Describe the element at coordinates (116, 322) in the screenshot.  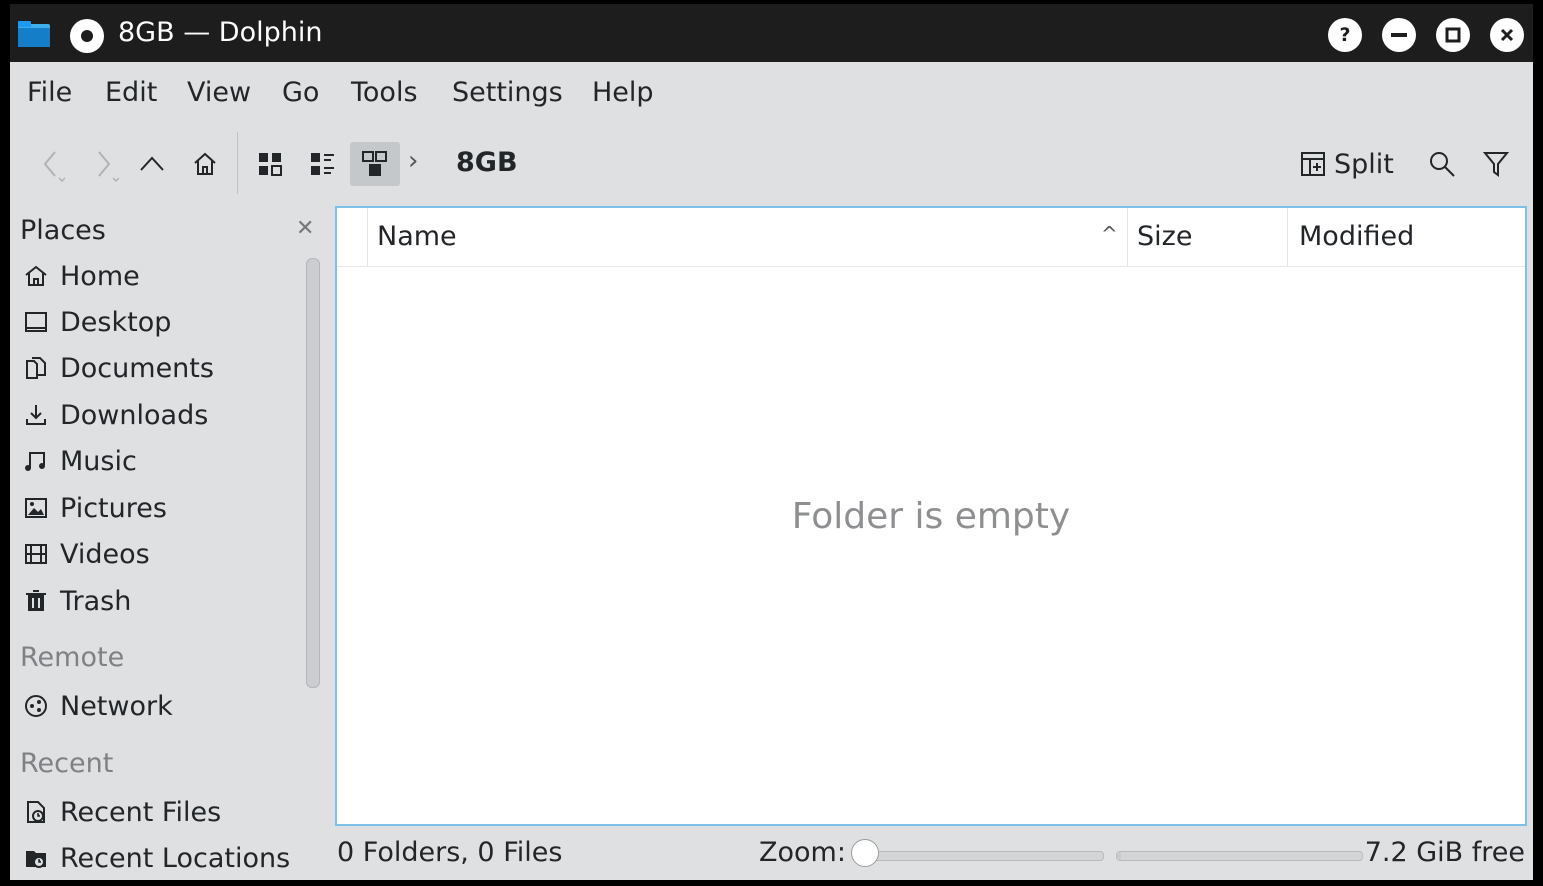
I see `places-item-label: Desktop` at that location.